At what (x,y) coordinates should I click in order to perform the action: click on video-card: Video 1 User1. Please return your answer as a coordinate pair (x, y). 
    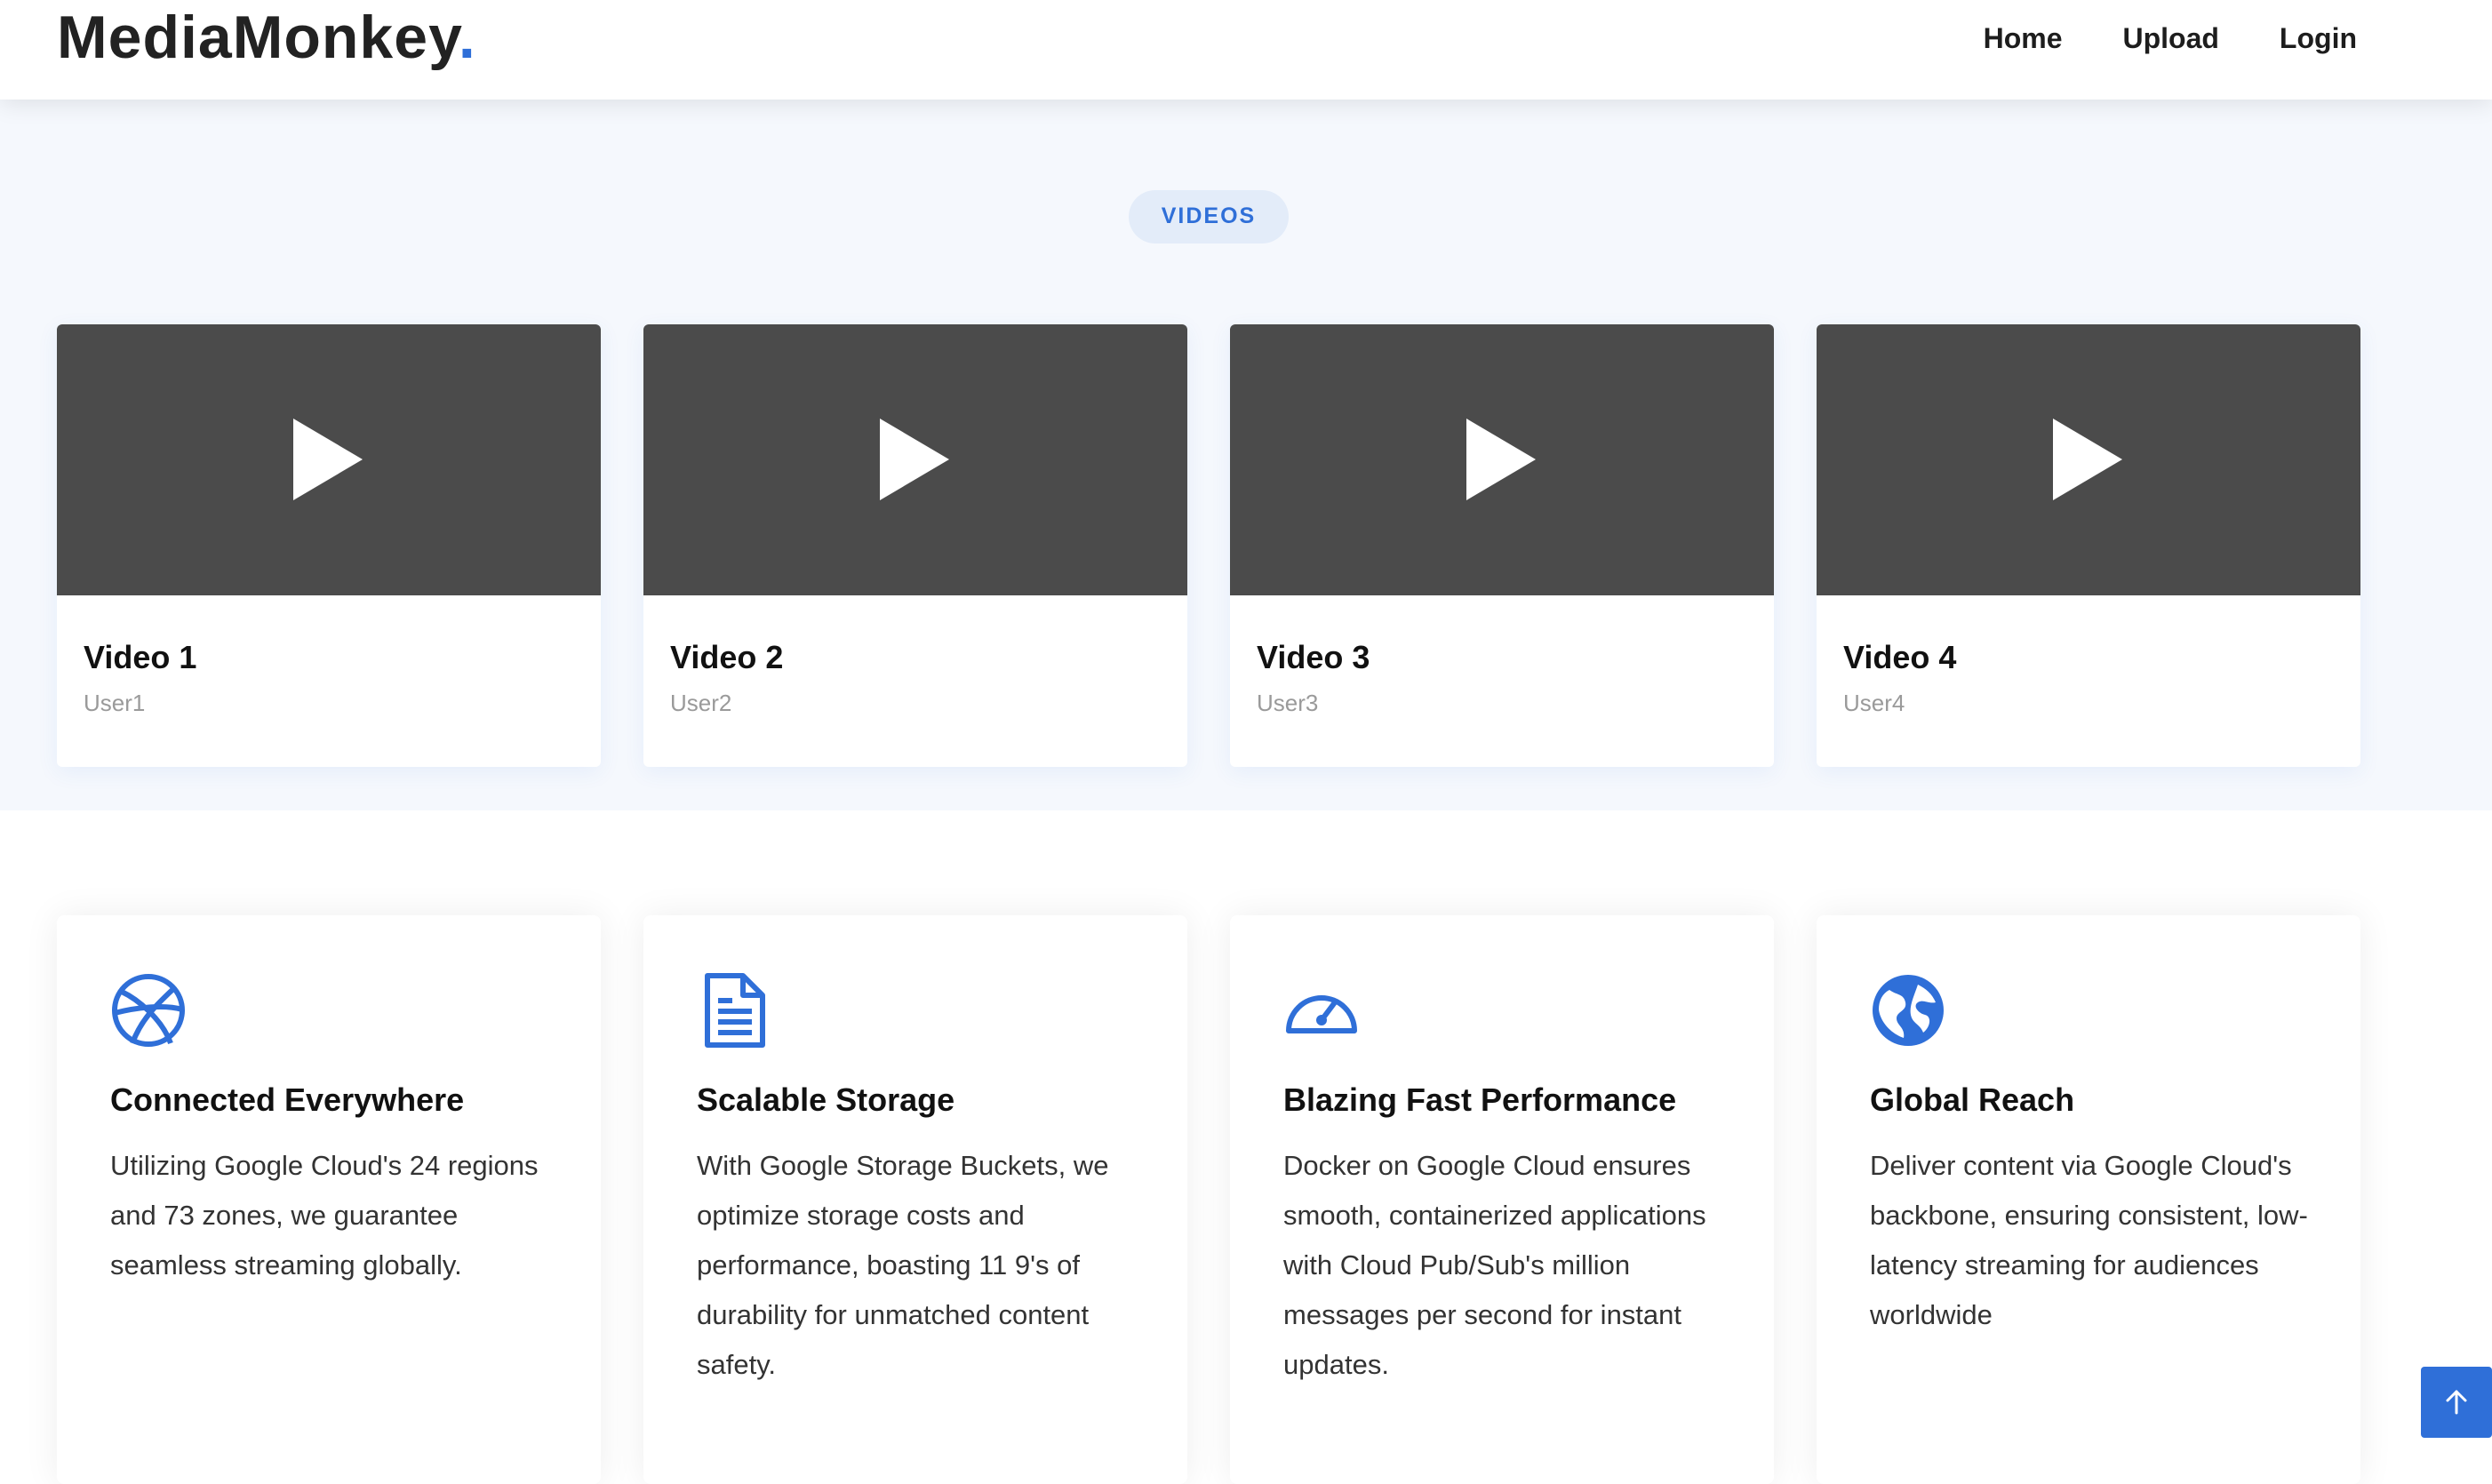
    Looking at the image, I should click on (329, 545).